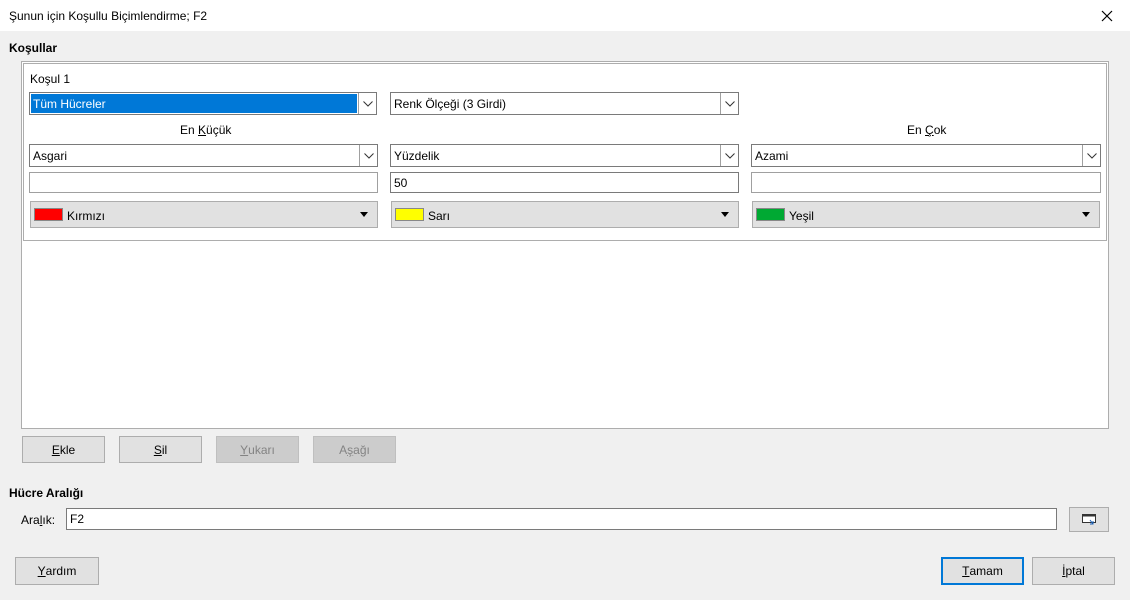  Describe the element at coordinates (926, 182) in the screenshot. I see `max-value-input` at that location.